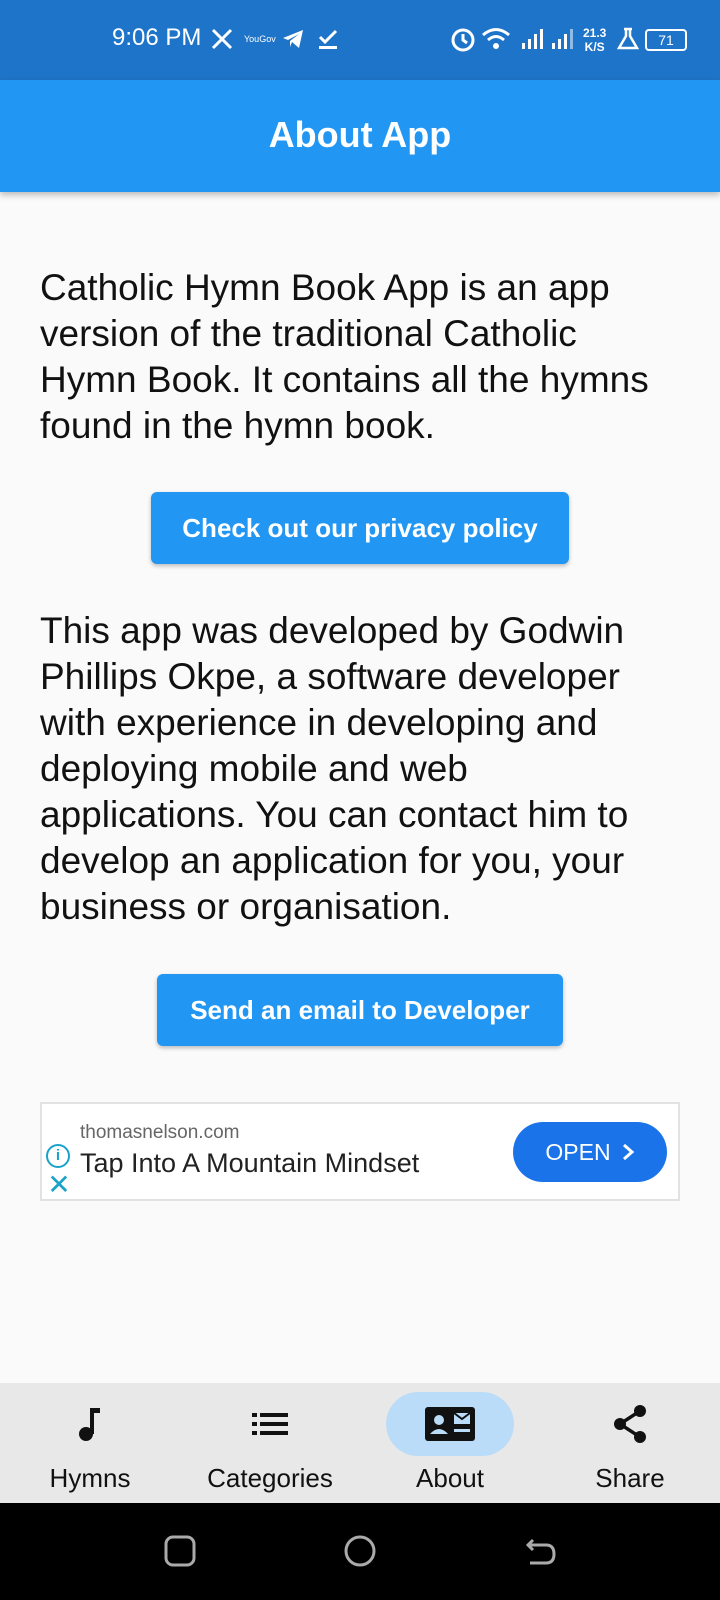 The width and height of the screenshot is (720, 1600). What do you see at coordinates (270, 1424) in the screenshot?
I see `list-icon` at bounding box center [270, 1424].